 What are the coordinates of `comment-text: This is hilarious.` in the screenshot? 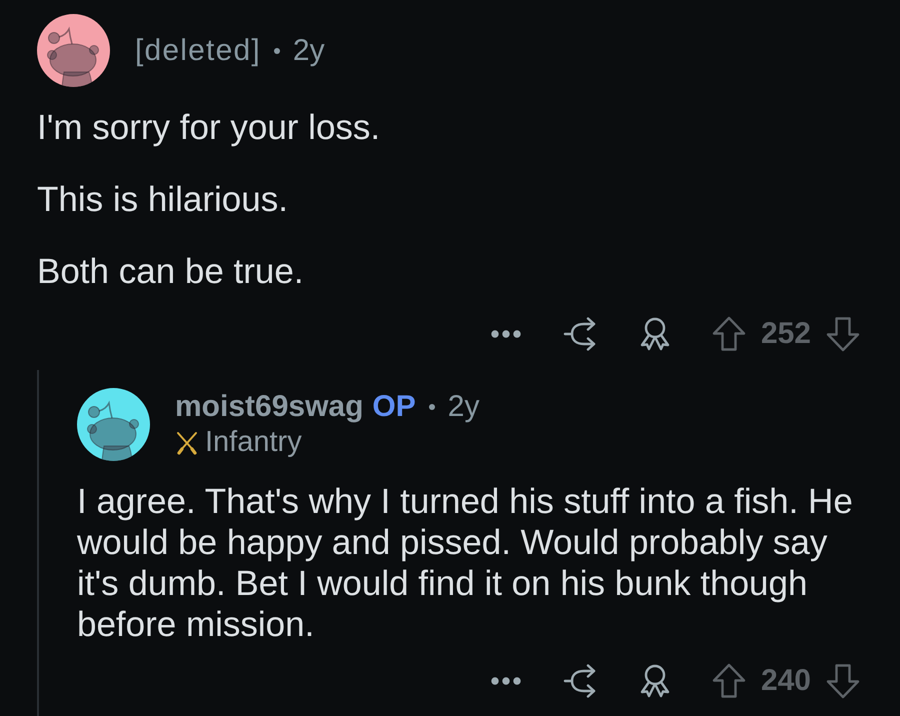 It's located at (163, 199).